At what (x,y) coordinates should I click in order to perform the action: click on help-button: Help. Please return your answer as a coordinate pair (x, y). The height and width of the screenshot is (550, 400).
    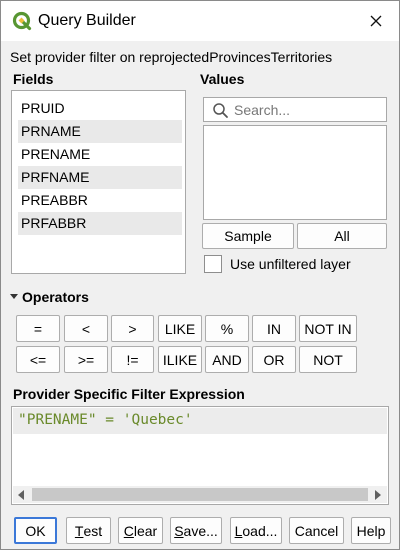
    Looking at the image, I should click on (371, 530).